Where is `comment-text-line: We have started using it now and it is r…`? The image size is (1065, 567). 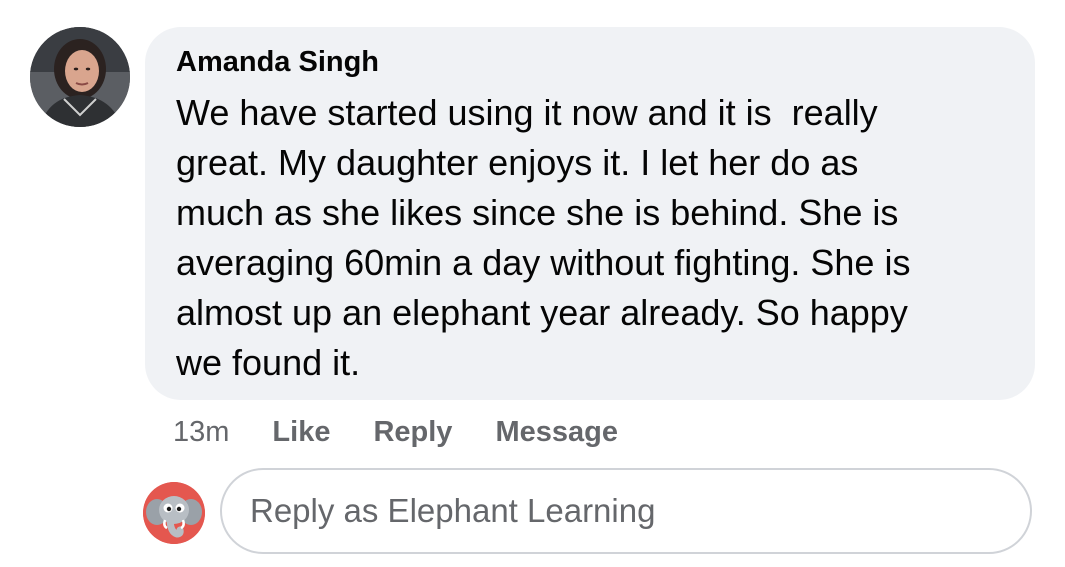 comment-text-line: We have started using it now and it is r… is located at coordinates (527, 112).